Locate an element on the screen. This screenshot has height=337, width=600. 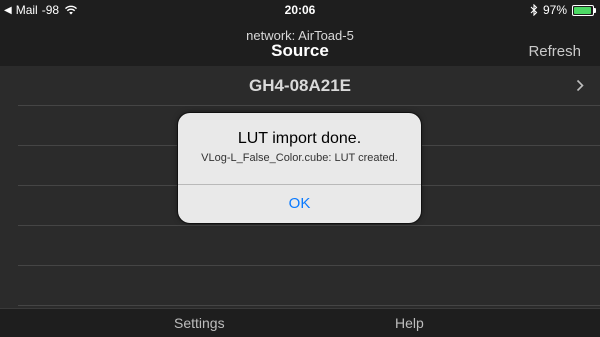
ok-button: OK is located at coordinates (299, 204).